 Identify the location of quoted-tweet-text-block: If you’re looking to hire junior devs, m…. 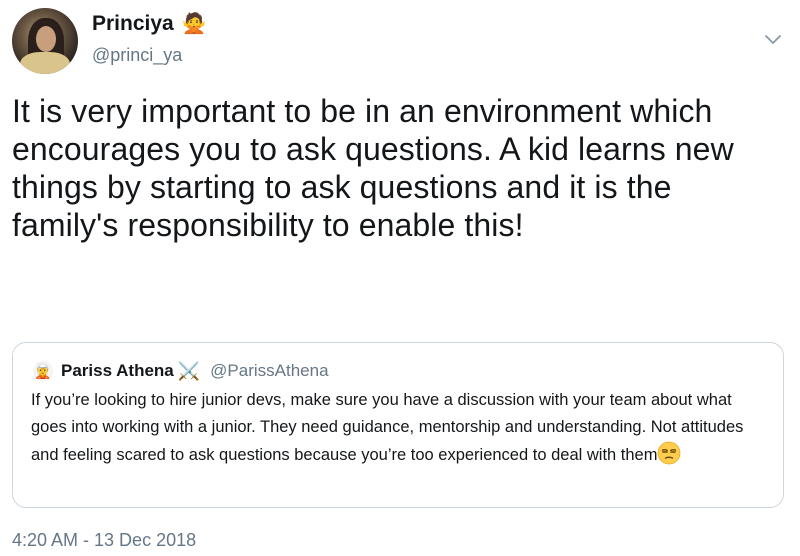
(401, 428).